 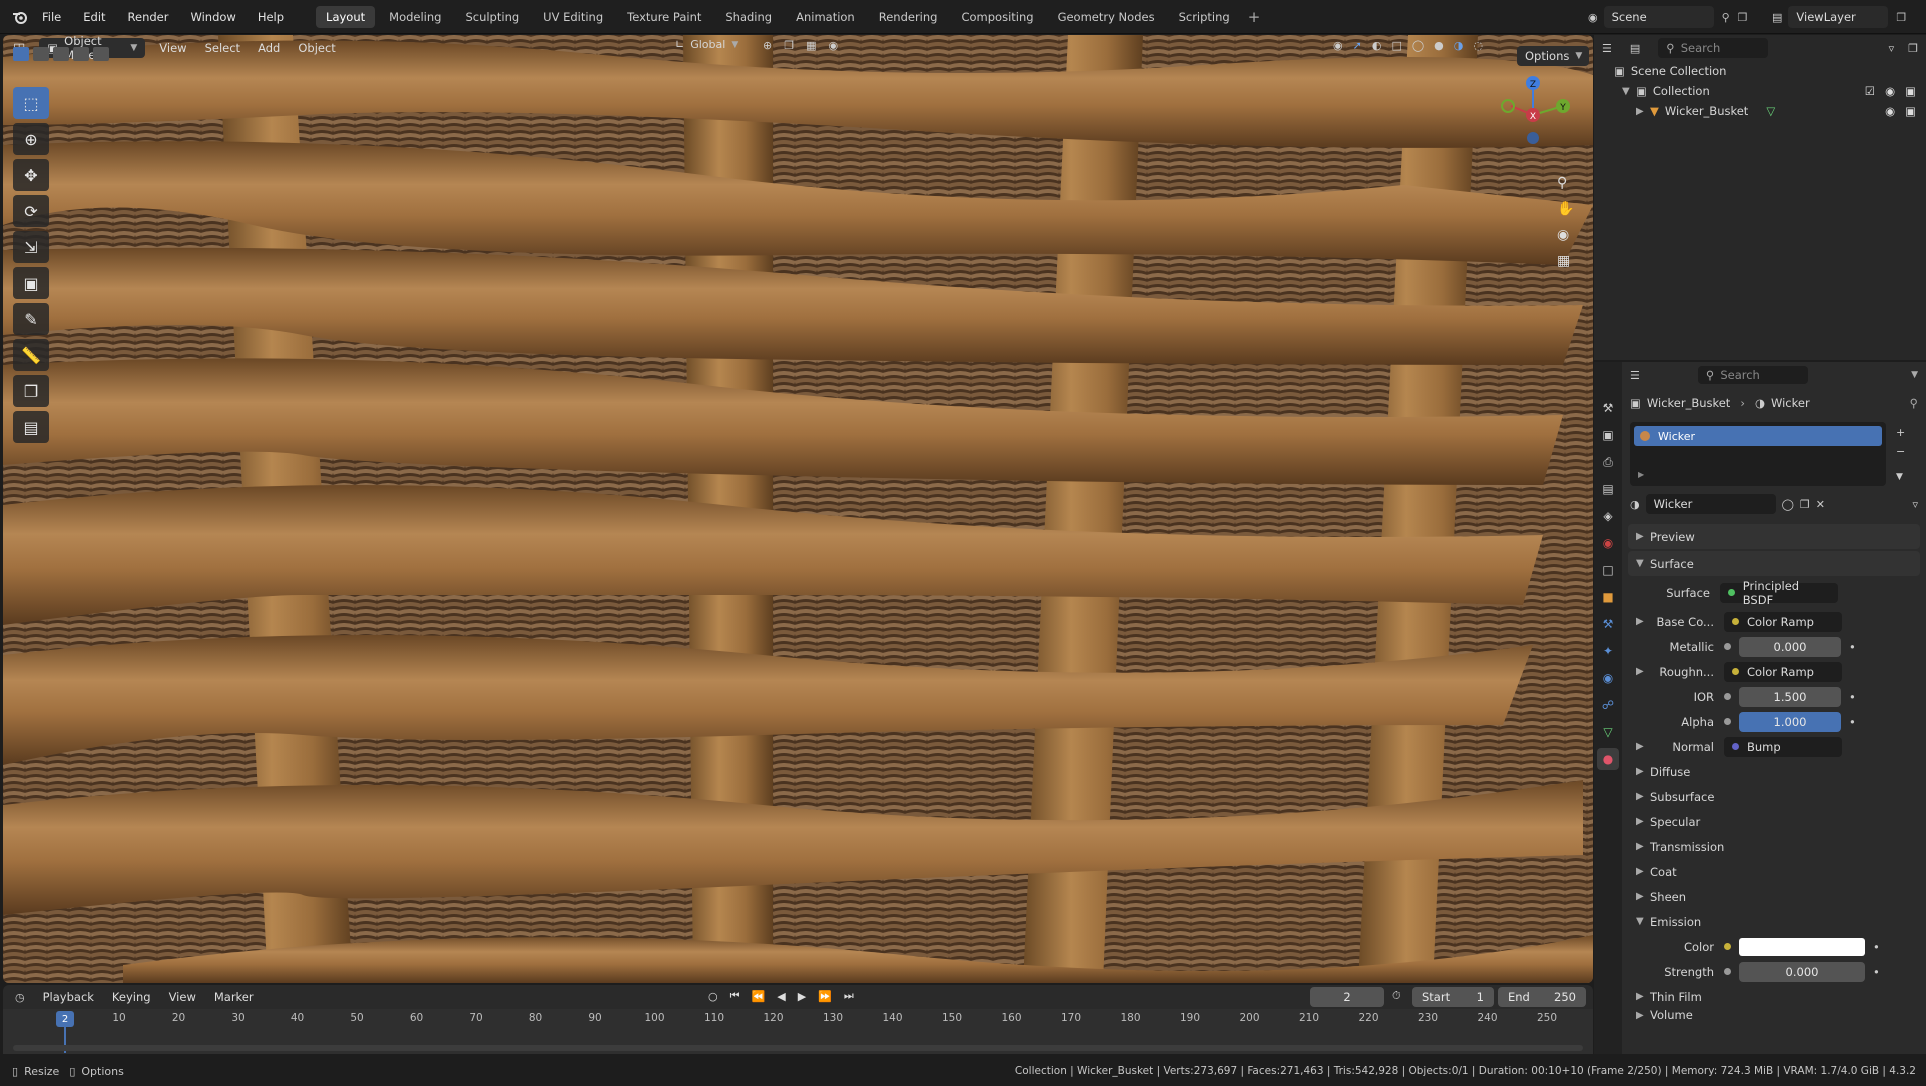 I want to click on snap-target-icon: ▦, so click(x=811, y=45).